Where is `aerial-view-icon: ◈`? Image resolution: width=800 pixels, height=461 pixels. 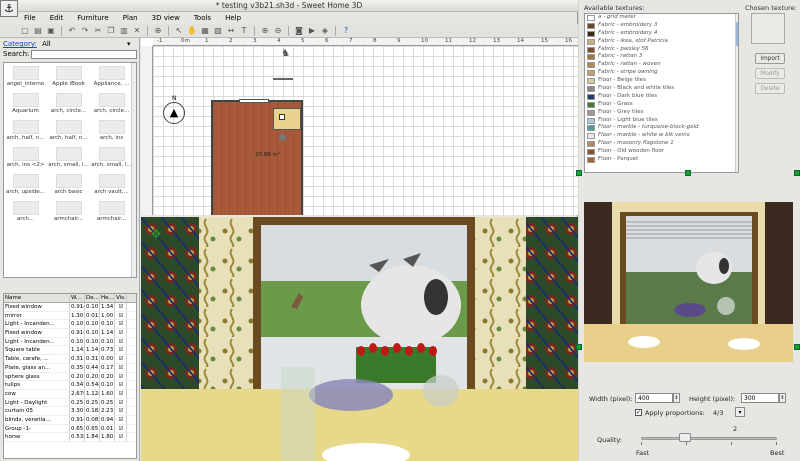 aerial-view-icon: ◈ is located at coordinates (325, 31).